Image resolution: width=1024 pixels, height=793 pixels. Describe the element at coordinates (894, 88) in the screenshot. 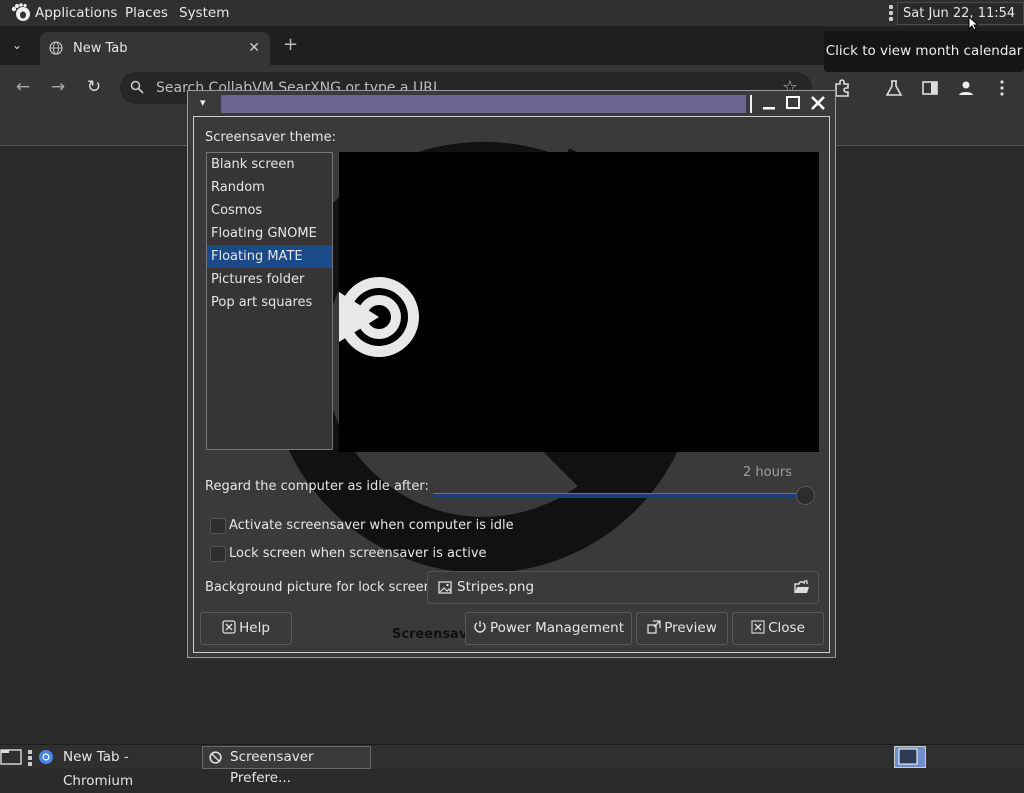

I see `labs-flask-icon` at that location.